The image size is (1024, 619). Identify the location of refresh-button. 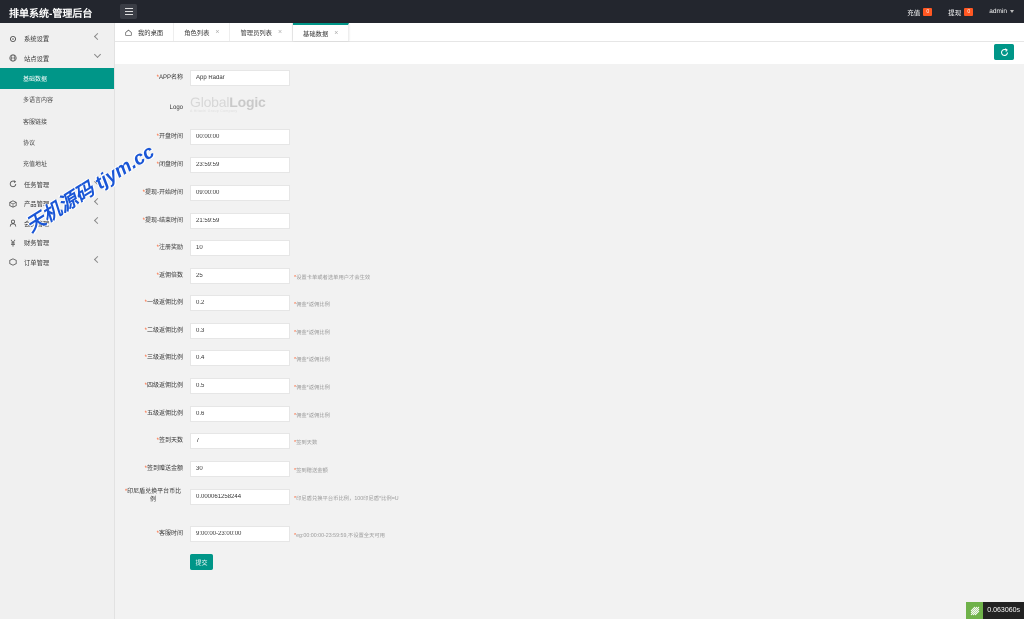
(1004, 52).